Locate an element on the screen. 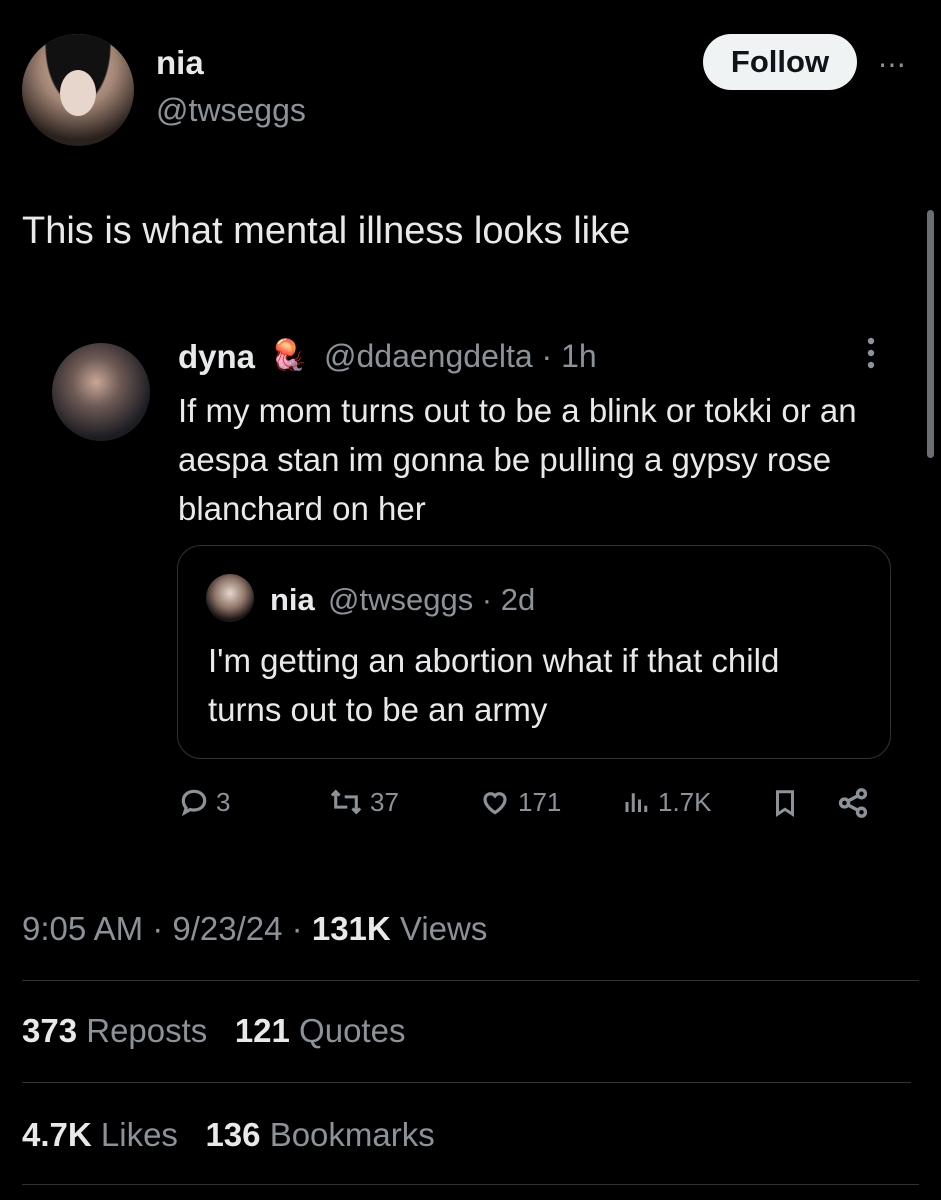 This screenshot has width=941, height=1200. more-options-icon: ⋯ is located at coordinates (892, 64).